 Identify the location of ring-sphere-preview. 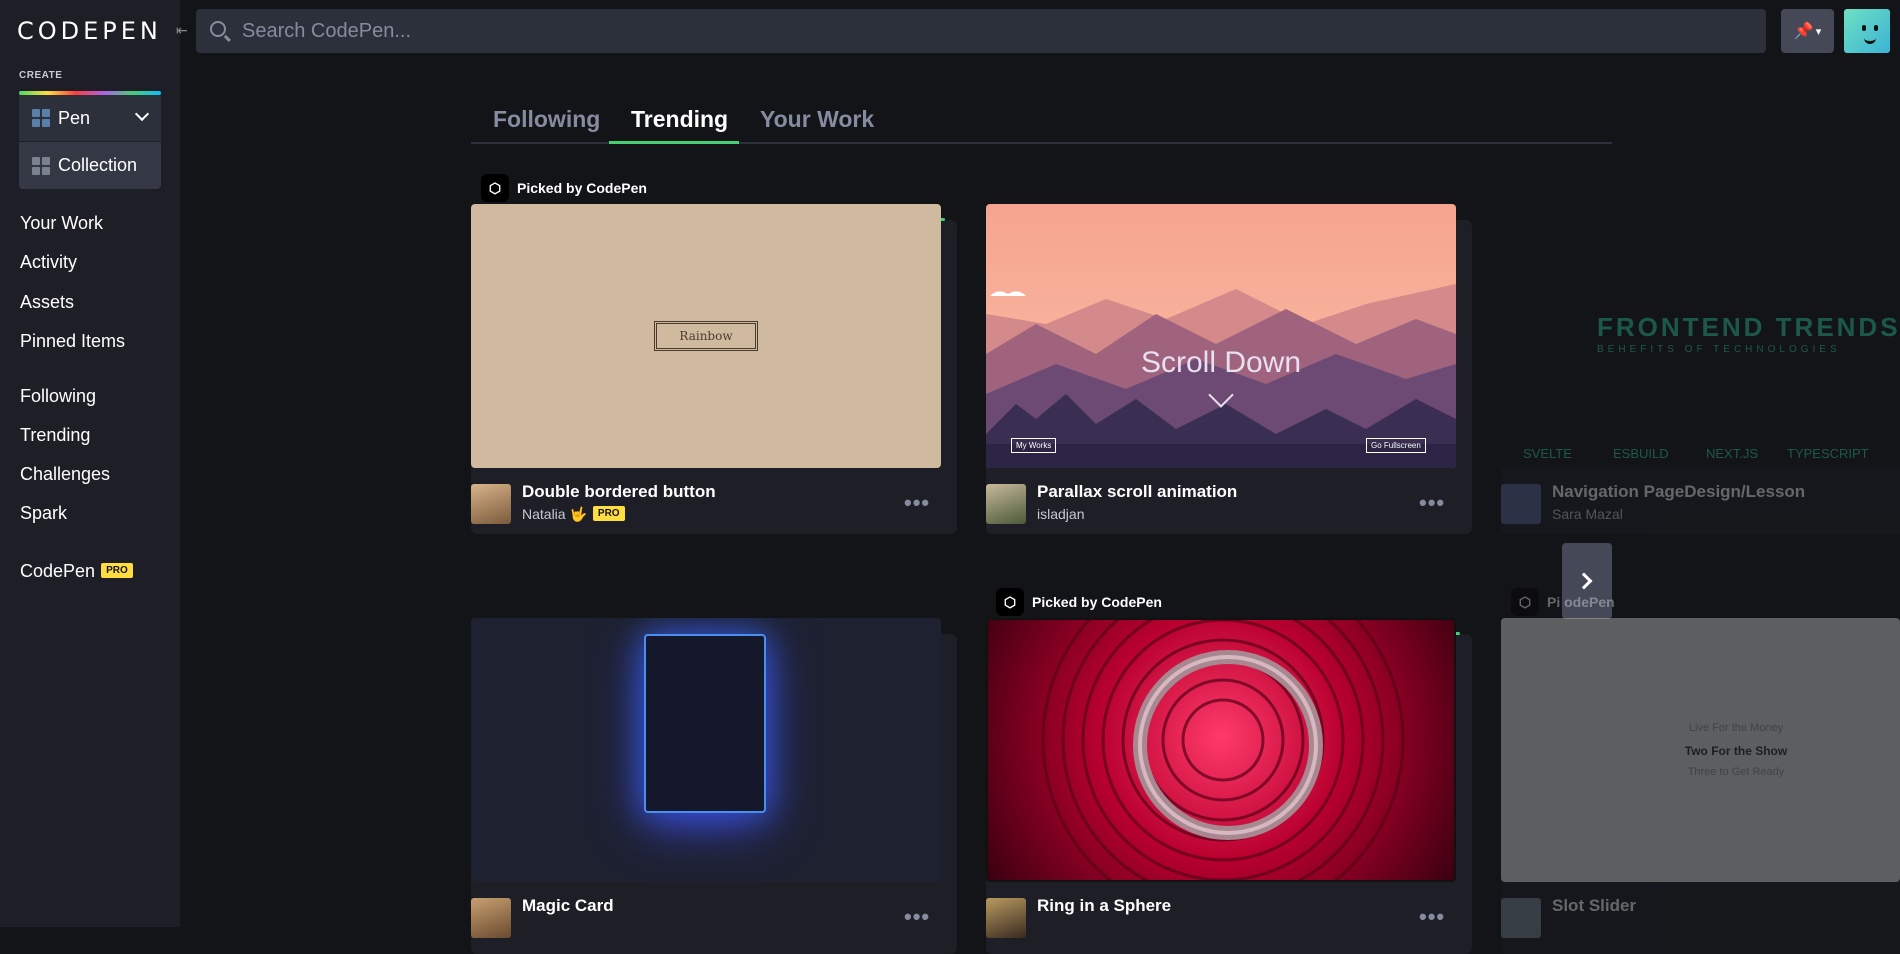
(1223, 750).